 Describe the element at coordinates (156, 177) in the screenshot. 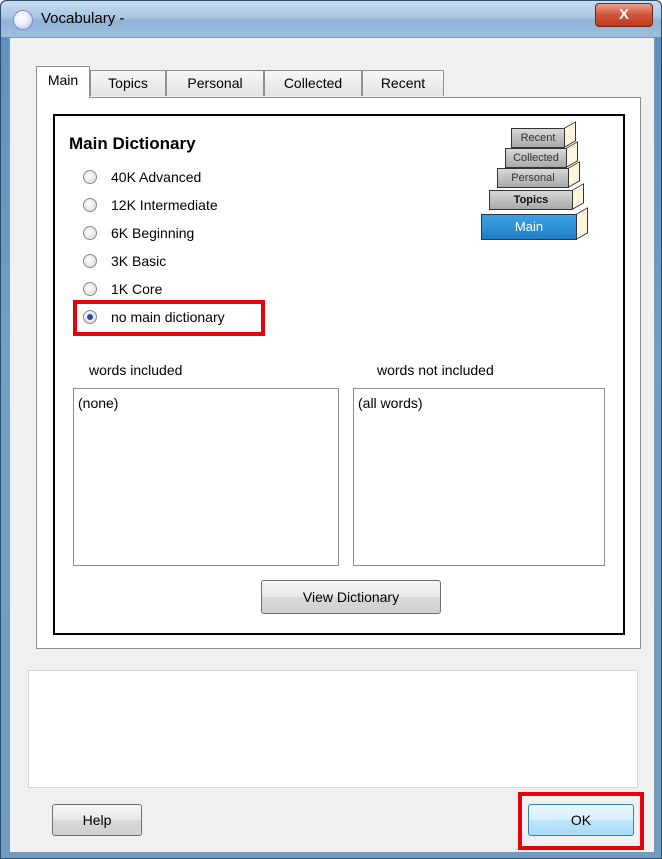

I see `radio-label: 40K Advanced` at that location.